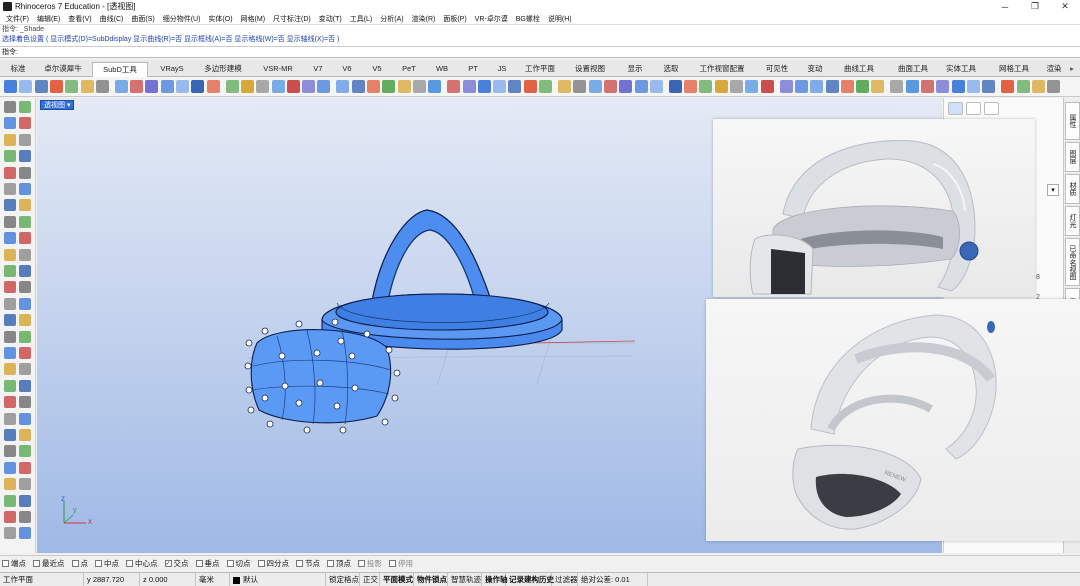 This screenshot has width=1080, height=586. Describe the element at coordinates (63, 69) in the screenshot. I see `tab-zhuoermo: 卓尔谟犀牛` at that location.